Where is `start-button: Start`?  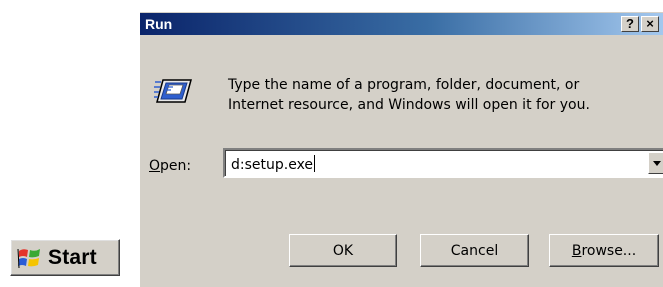
start-button: Start is located at coordinates (65, 257).